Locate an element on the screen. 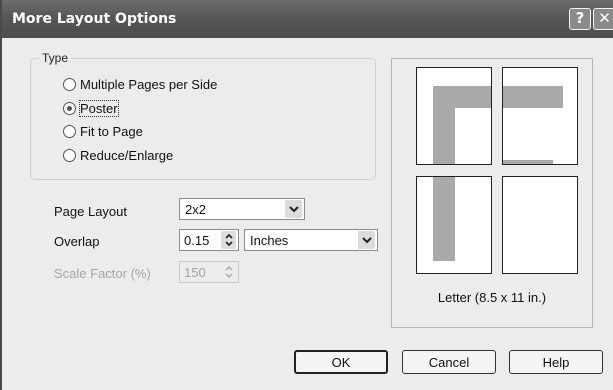 This screenshot has height=390, width=613. type-group-label: Type is located at coordinates (55, 58).